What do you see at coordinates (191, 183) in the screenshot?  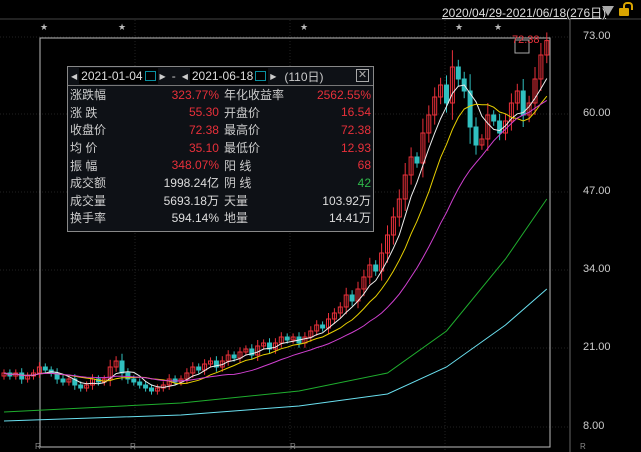 I see `stat-value: 1998.24亿` at bounding box center [191, 183].